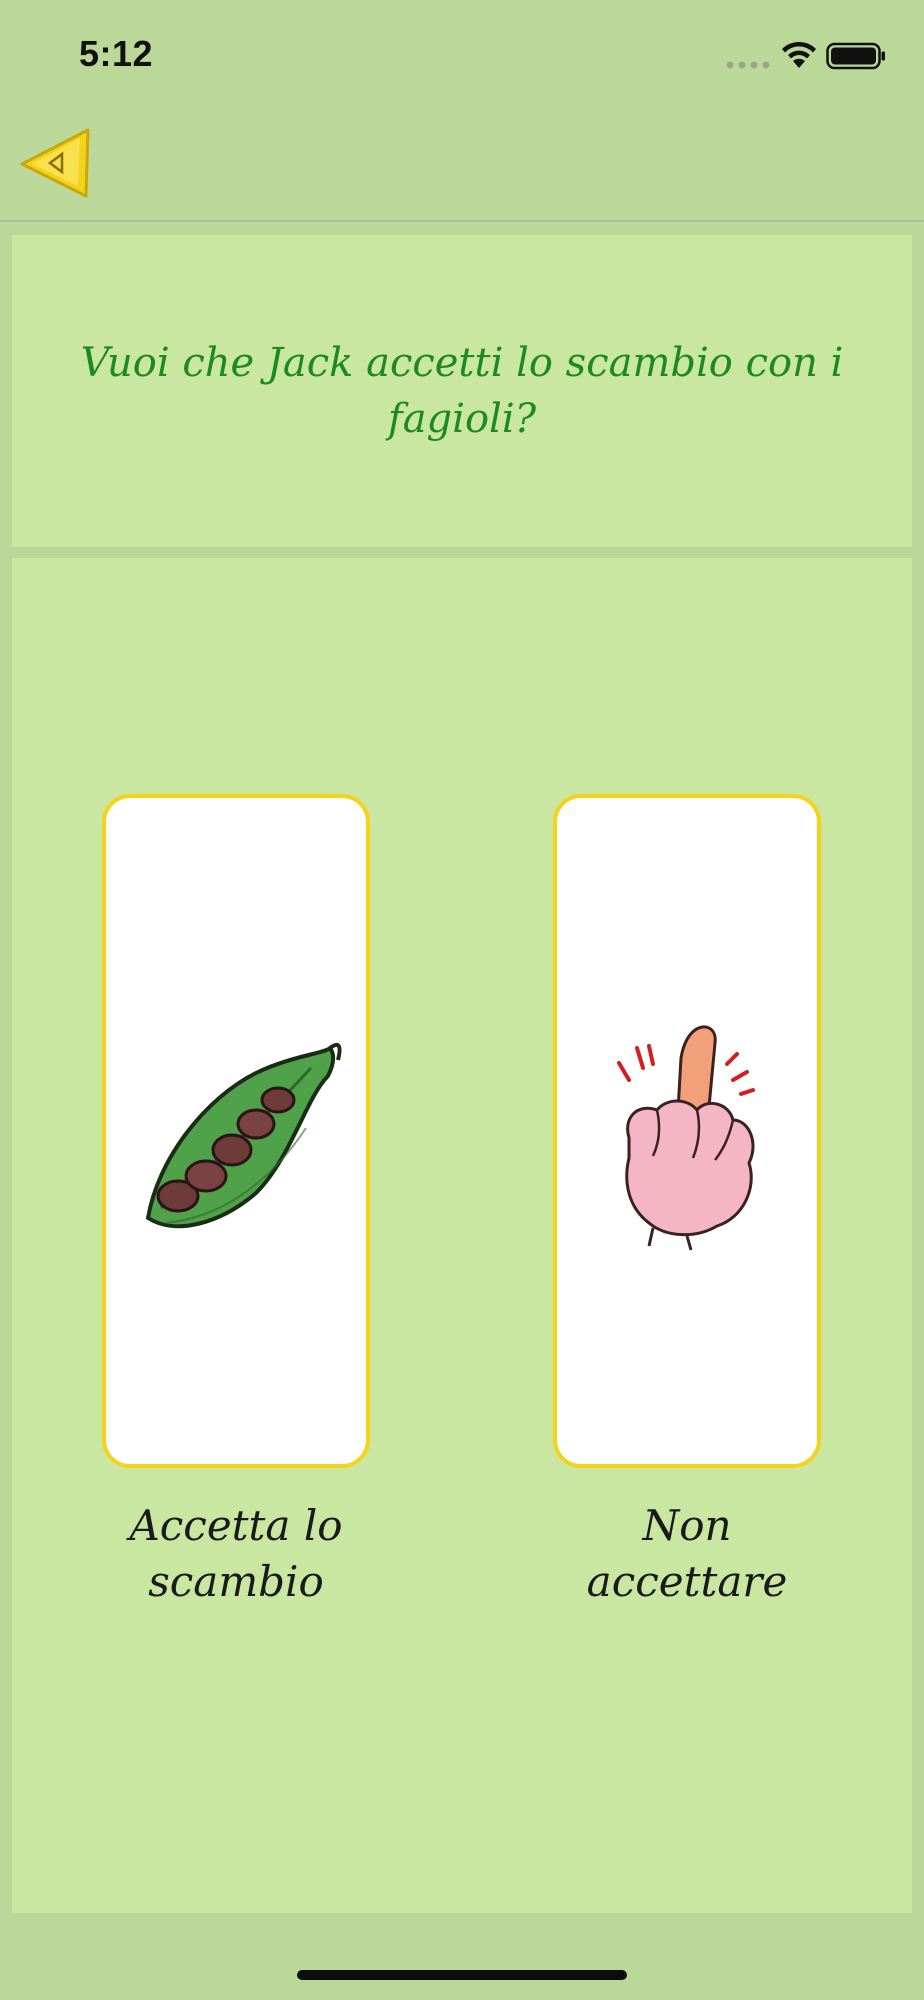 This screenshot has width=924, height=2000. I want to click on navigation-bar, so click(462, 167).